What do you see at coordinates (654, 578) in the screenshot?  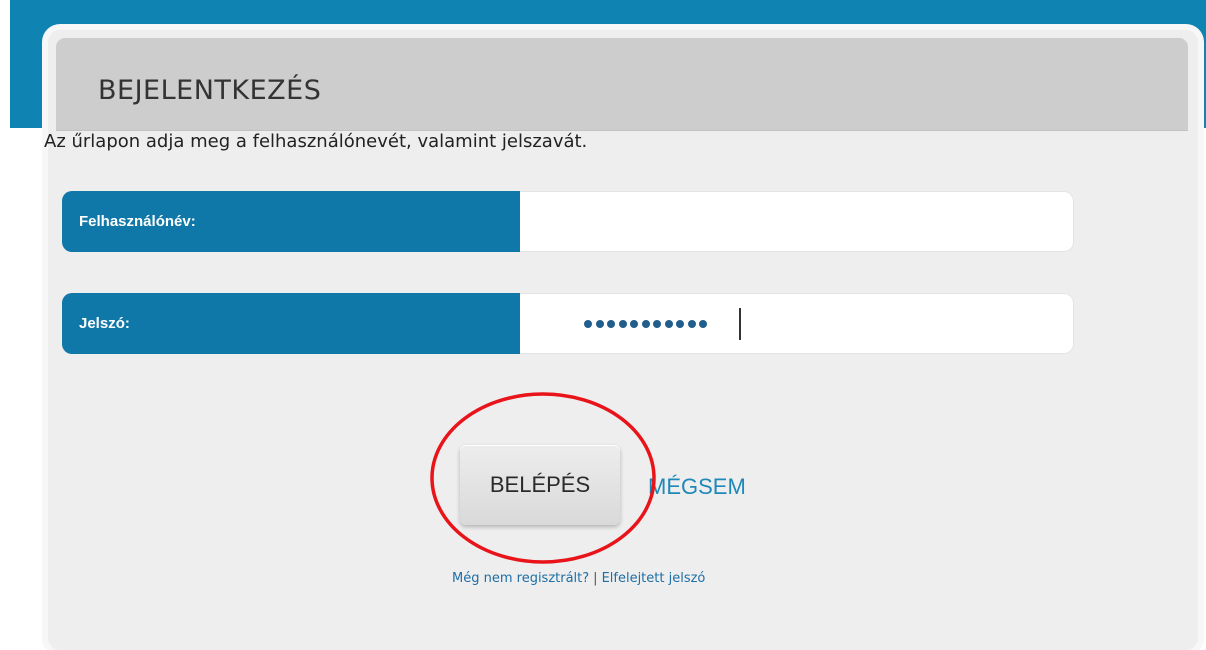 I see `forgot-password-link: Elfelejtett jelszó` at bounding box center [654, 578].